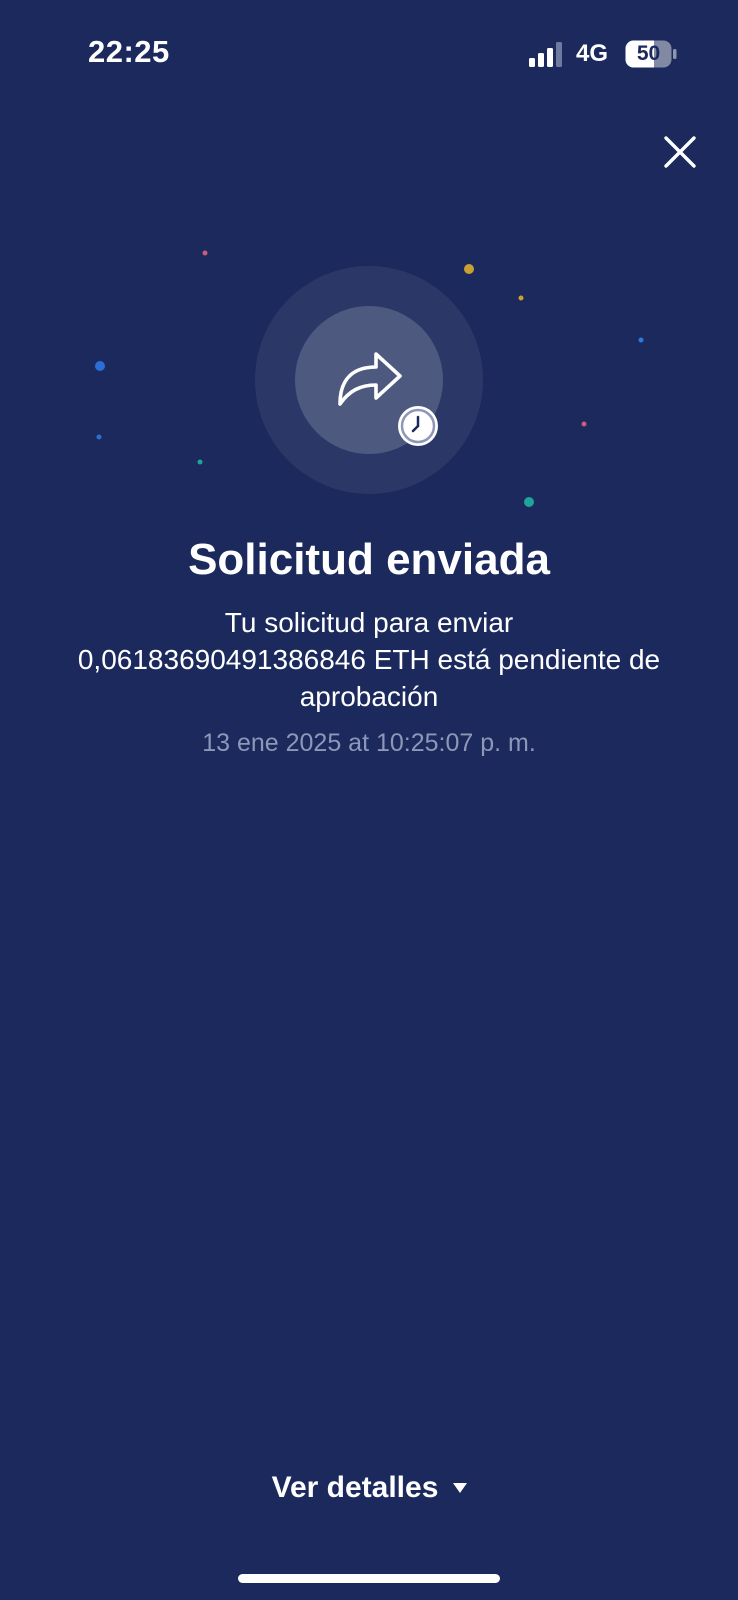 The width and height of the screenshot is (738, 1600). Describe the element at coordinates (680, 152) in the screenshot. I see `close-button` at that location.